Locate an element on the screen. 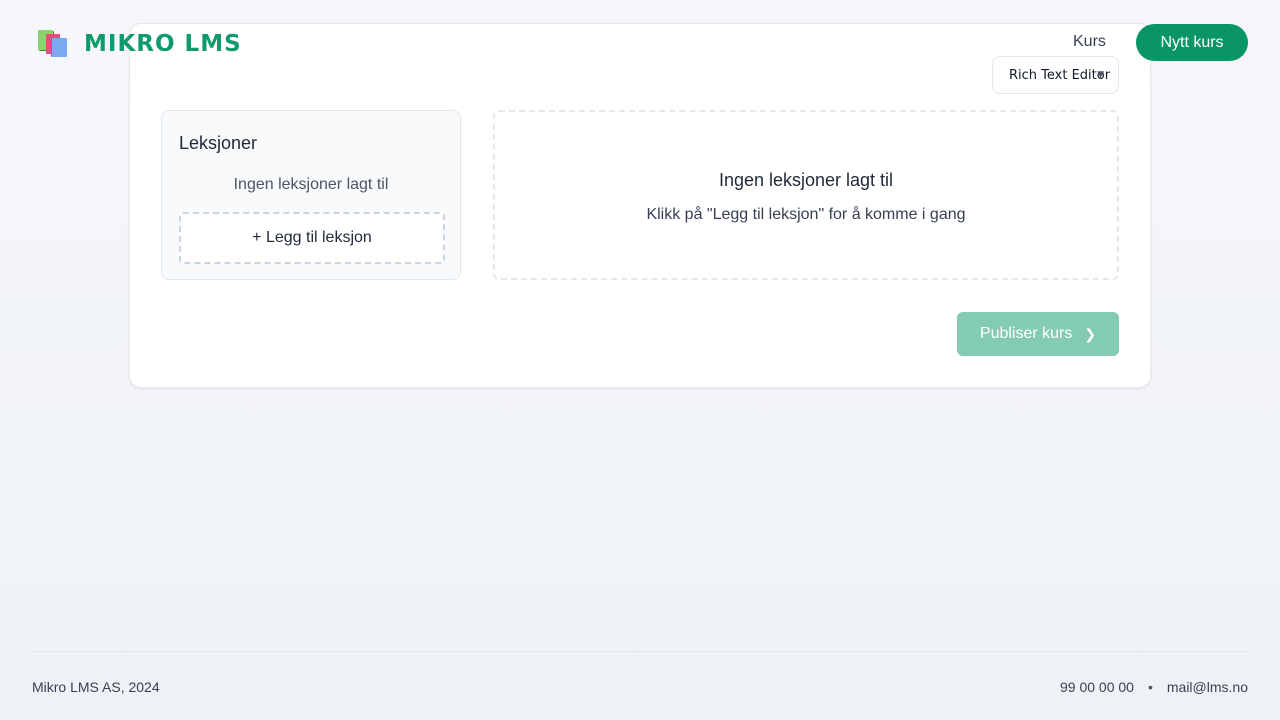 This screenshot has width=1280, height=720. nav-link-courses: Kurs is located at coordinates (1089, 42).